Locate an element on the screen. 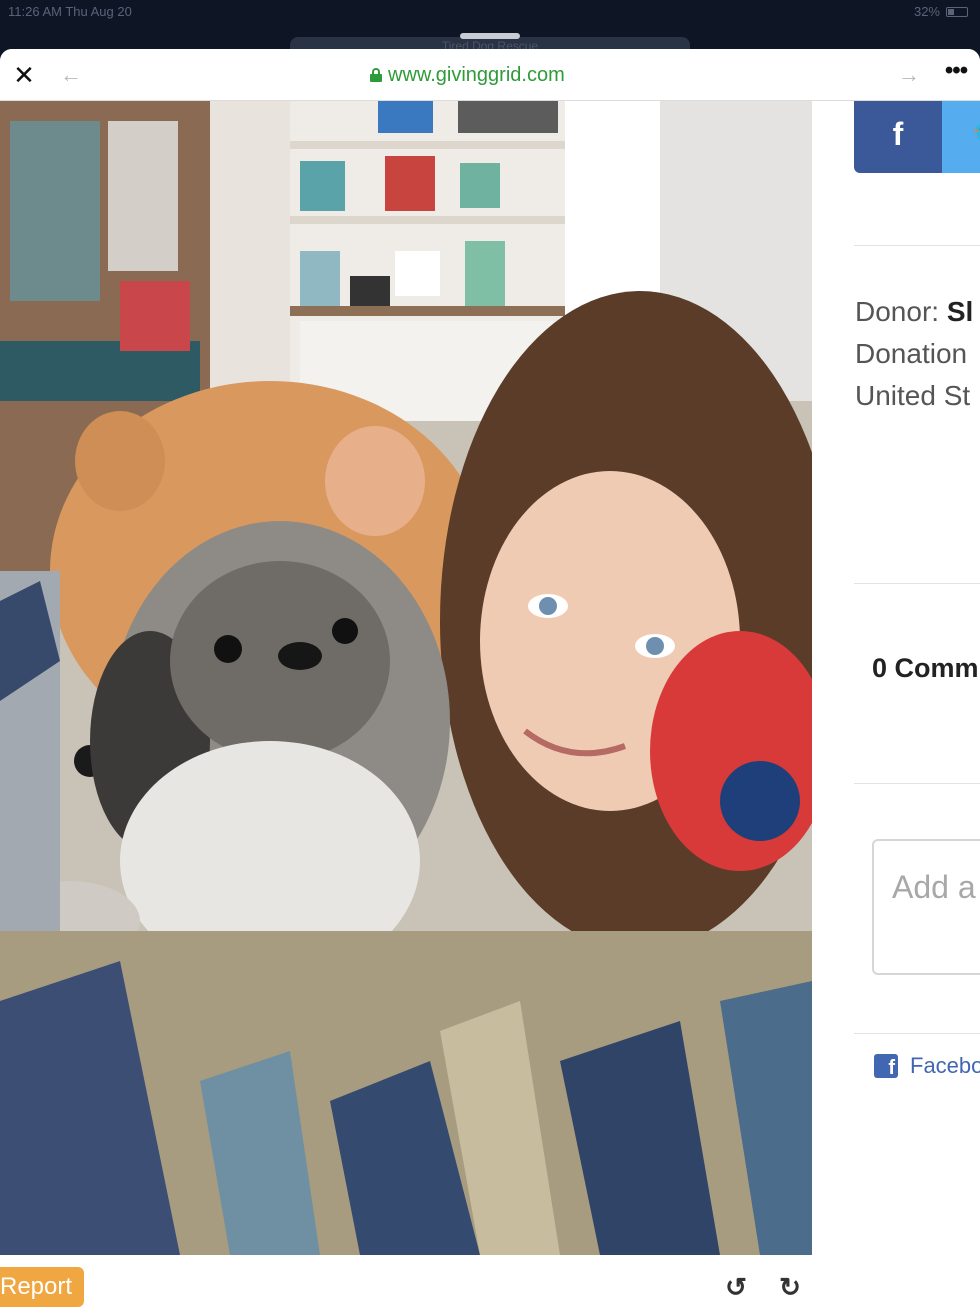  url-bar: ✕ ← www.givinggrid.com → ••• is located at coordinates (490, 75).